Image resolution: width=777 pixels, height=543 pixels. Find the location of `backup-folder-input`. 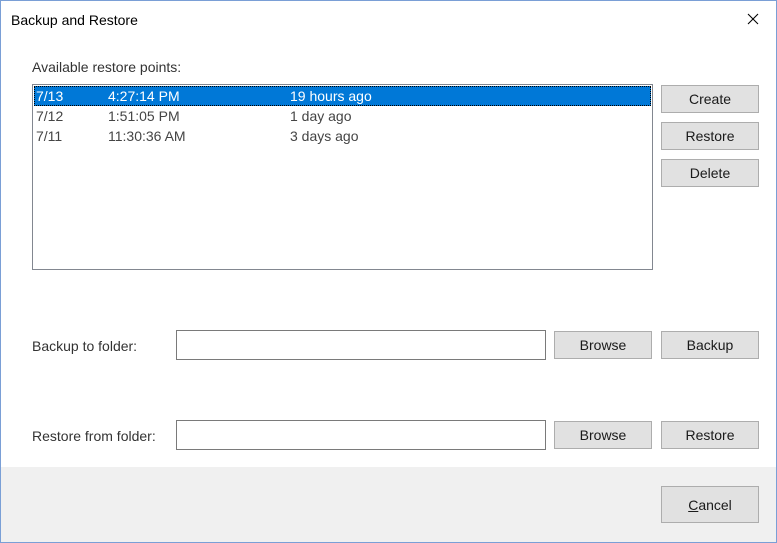

backup-folder-input is located at coordinates (361, 345).